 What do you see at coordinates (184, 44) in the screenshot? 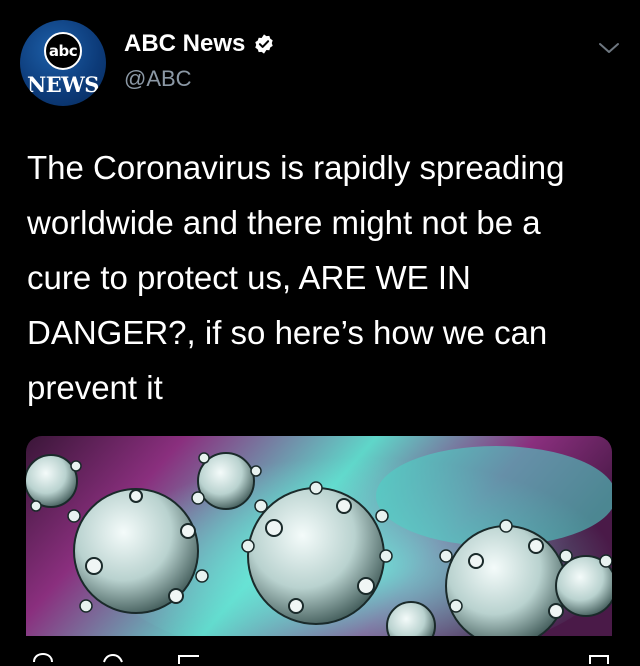
I see `display-name: ABC News` at bounding box center [184, 44].